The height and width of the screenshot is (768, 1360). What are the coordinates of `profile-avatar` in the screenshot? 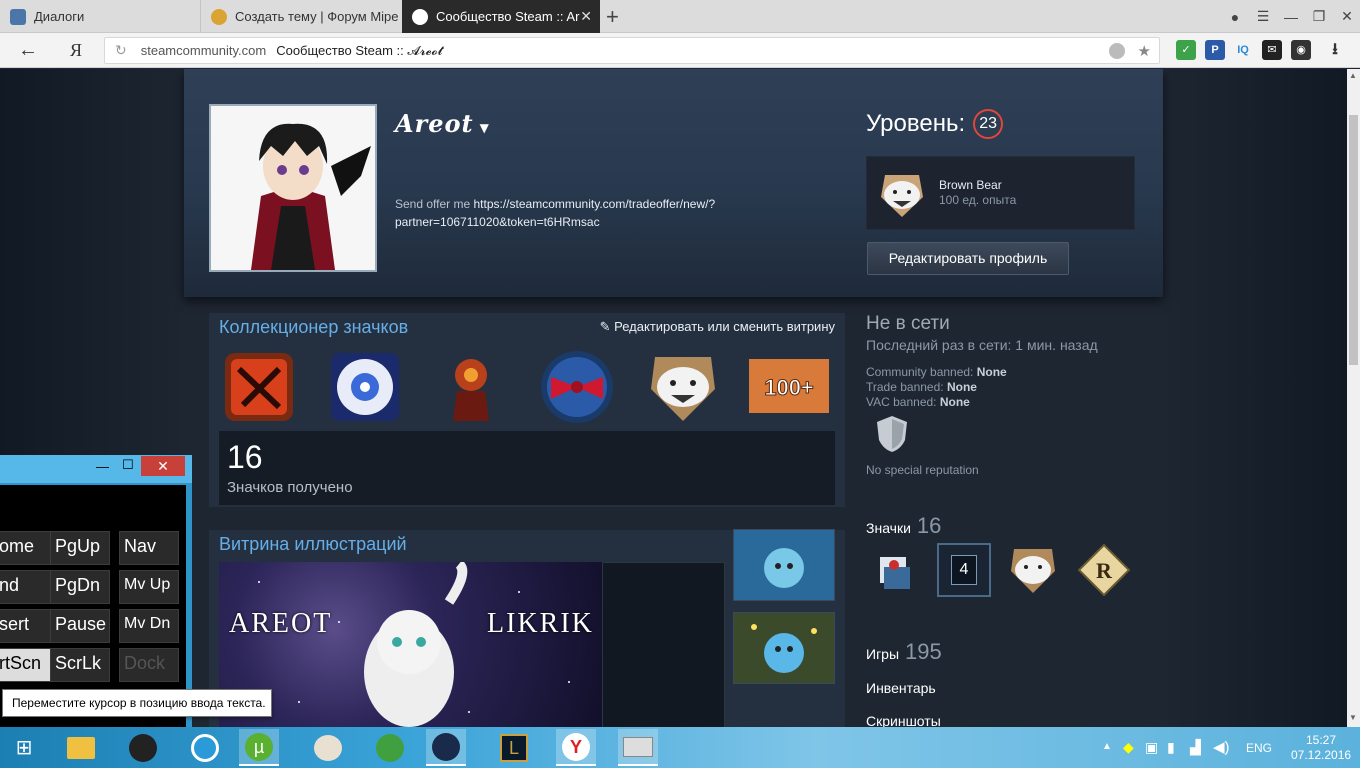 It's located at (293, 188).